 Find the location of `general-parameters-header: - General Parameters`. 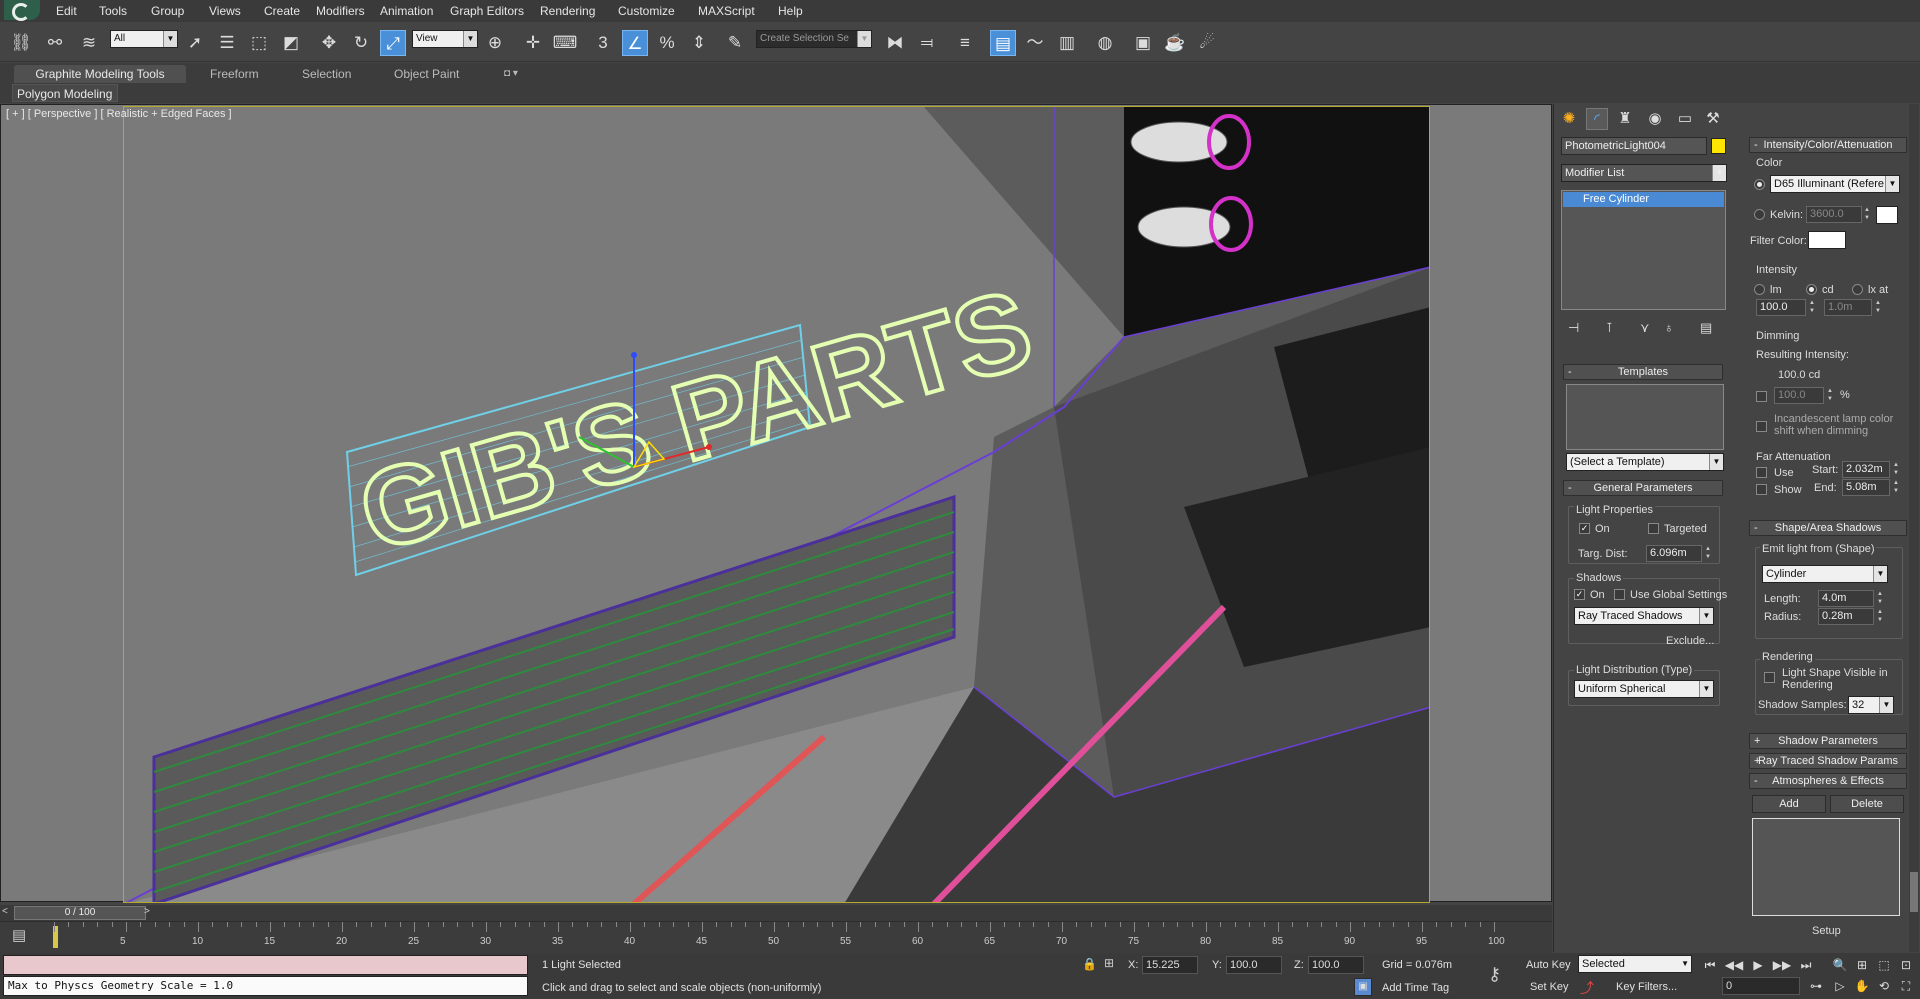

general-parameters-header: - General Parameters is located at coordinates (1643, 488).